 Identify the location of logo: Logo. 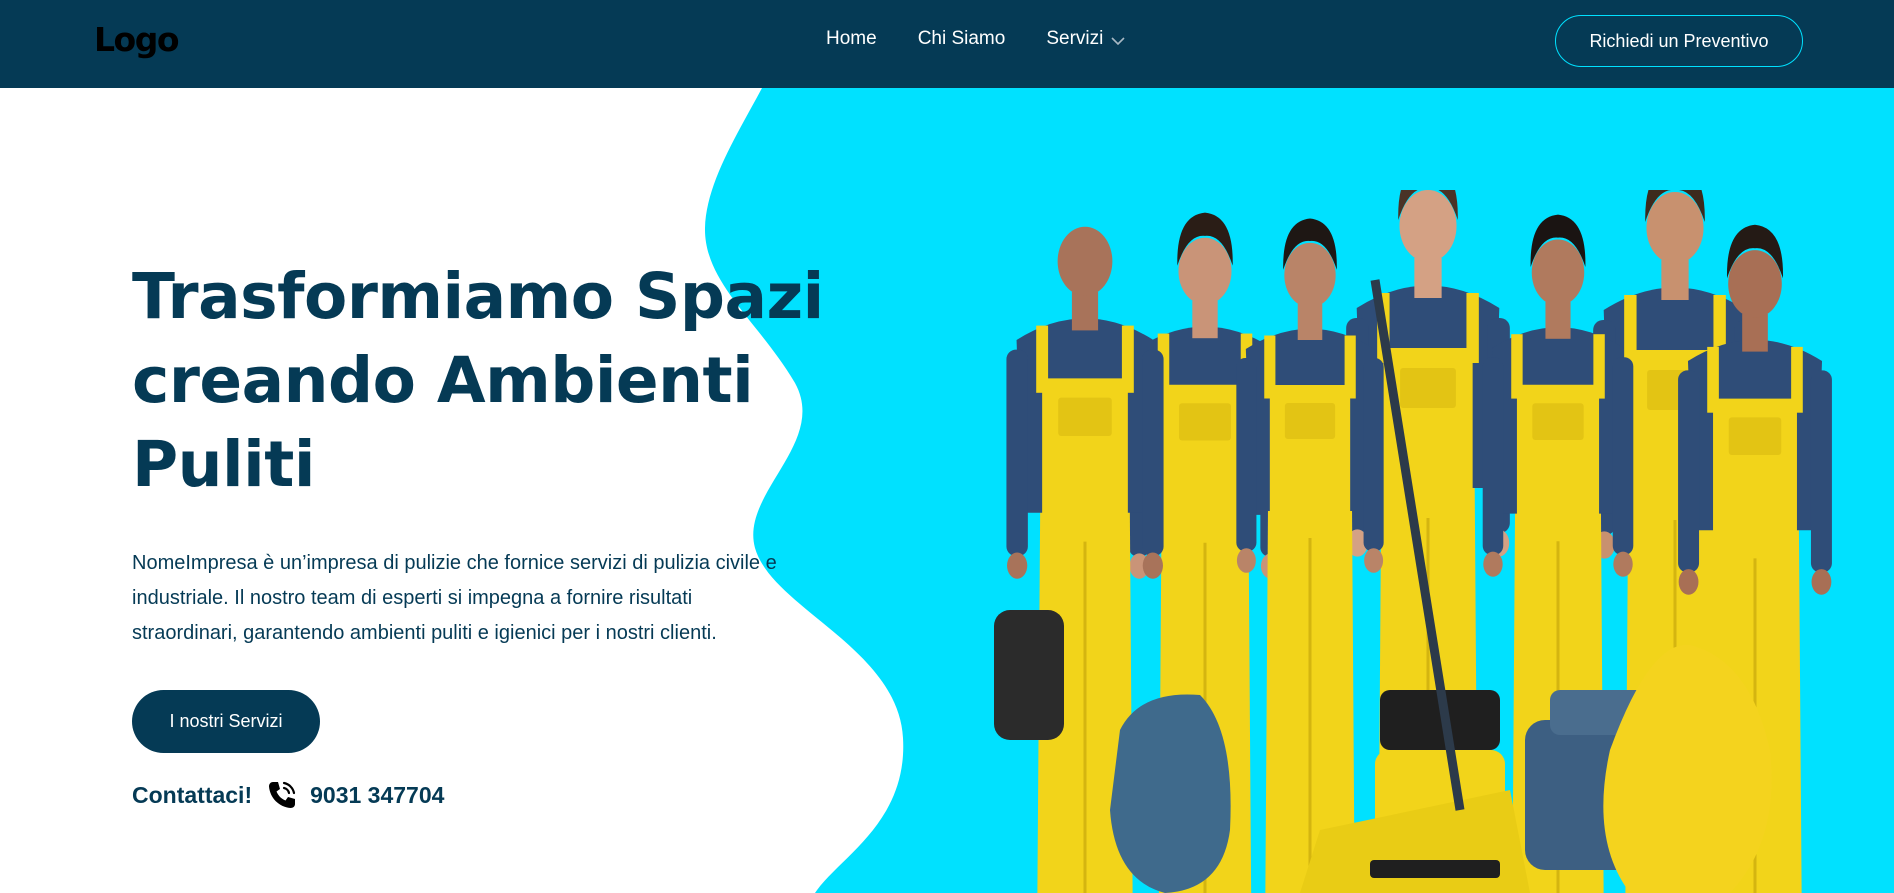
(137, 39).